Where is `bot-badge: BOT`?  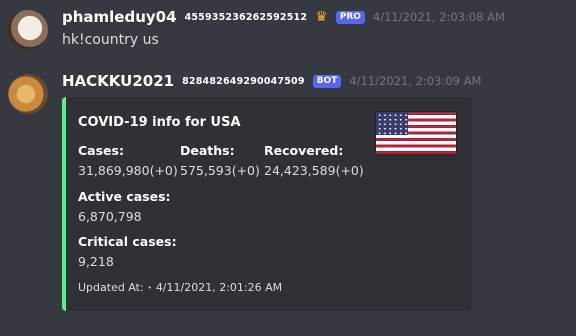 bot-badge: BOT is located at coordinates (327, 81).